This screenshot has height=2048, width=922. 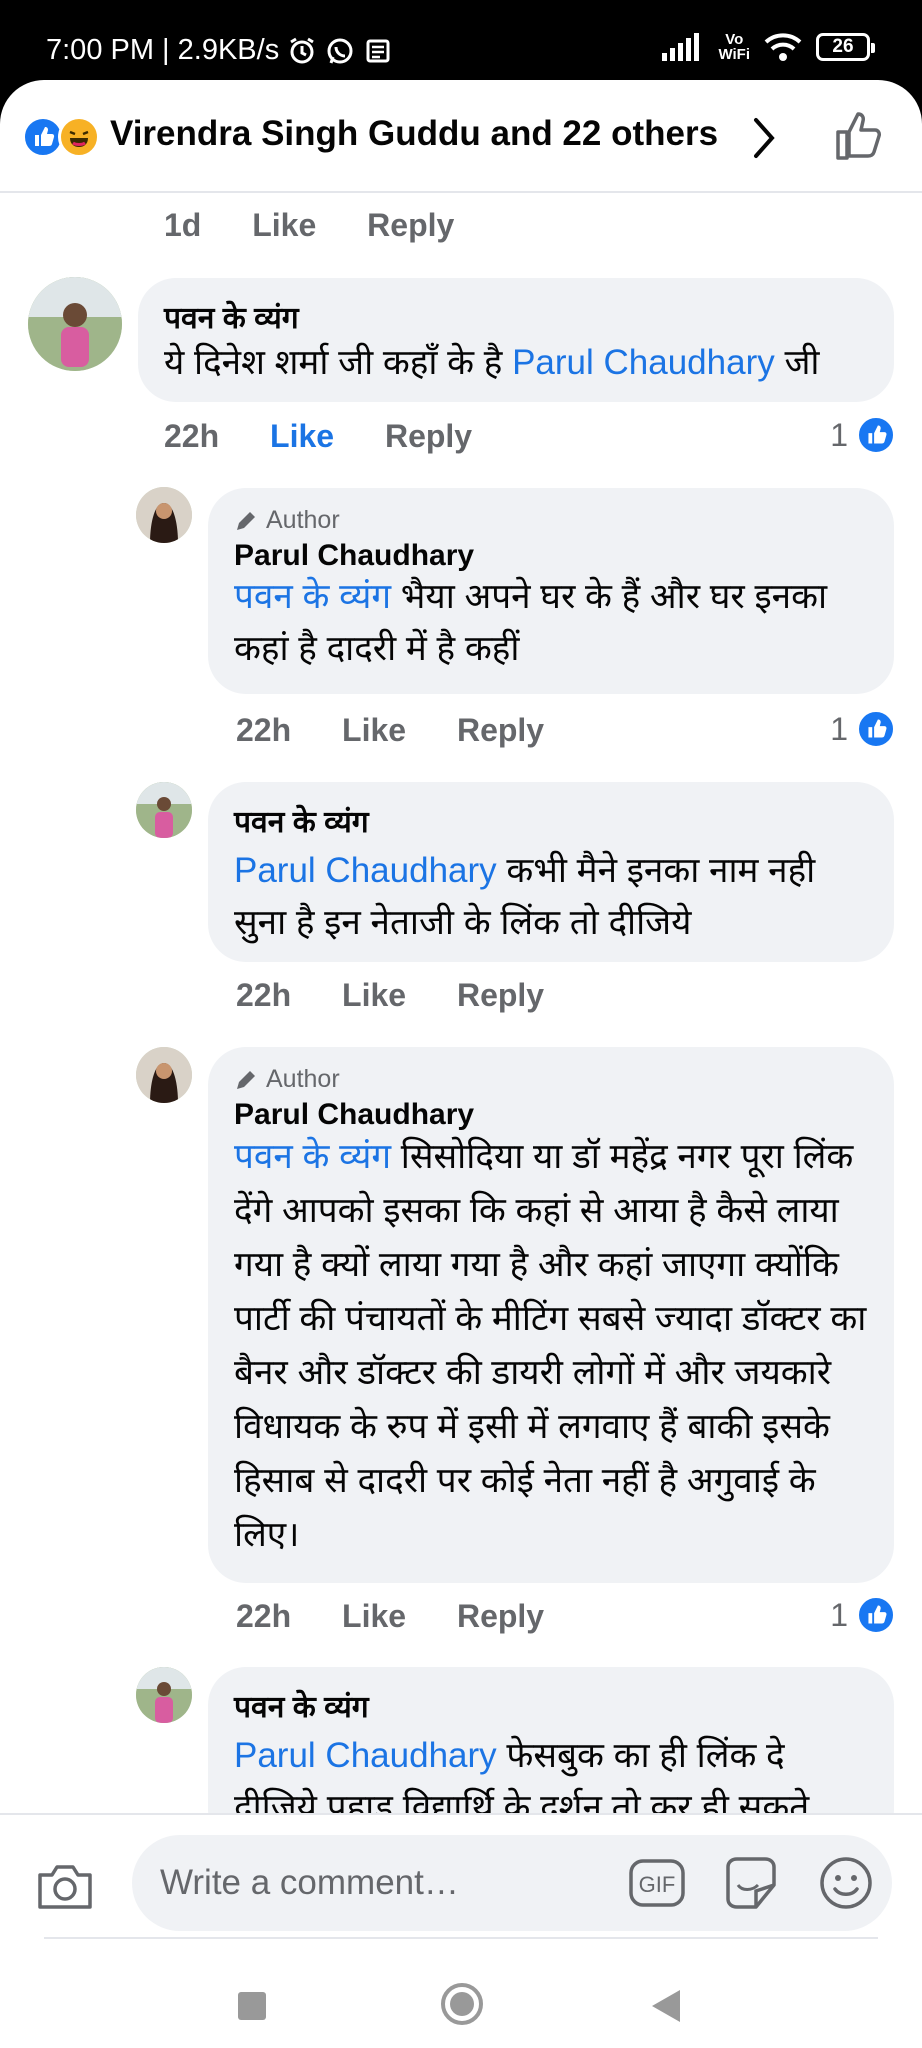 I want to click on thumbs-up-icon, so click(x=859, y=136).